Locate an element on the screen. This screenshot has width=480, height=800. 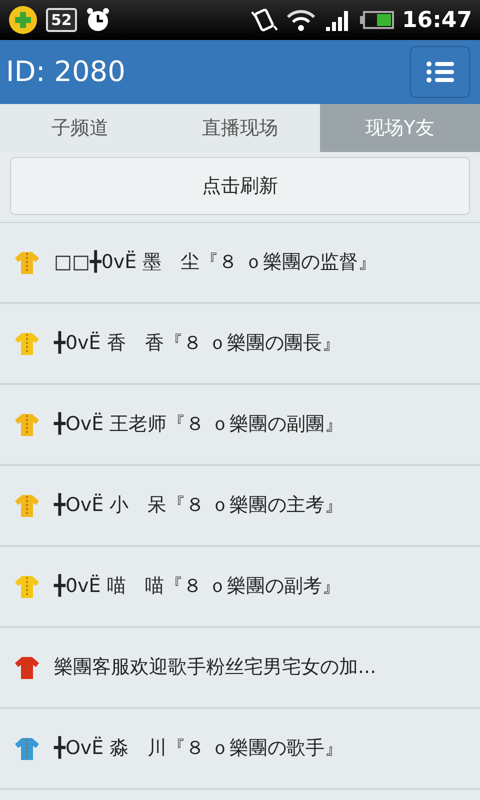
refresh-button: 点击刷新 is located at coordinates (240, 186).